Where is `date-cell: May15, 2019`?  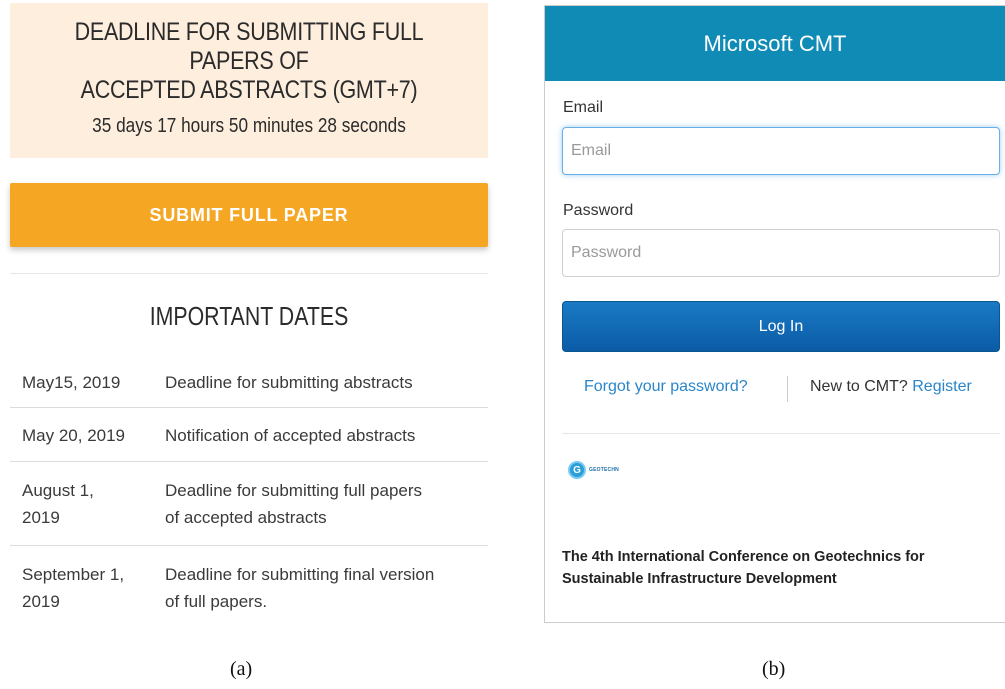
date-cell: May15, 2019 is located at coordinates (71, 382).